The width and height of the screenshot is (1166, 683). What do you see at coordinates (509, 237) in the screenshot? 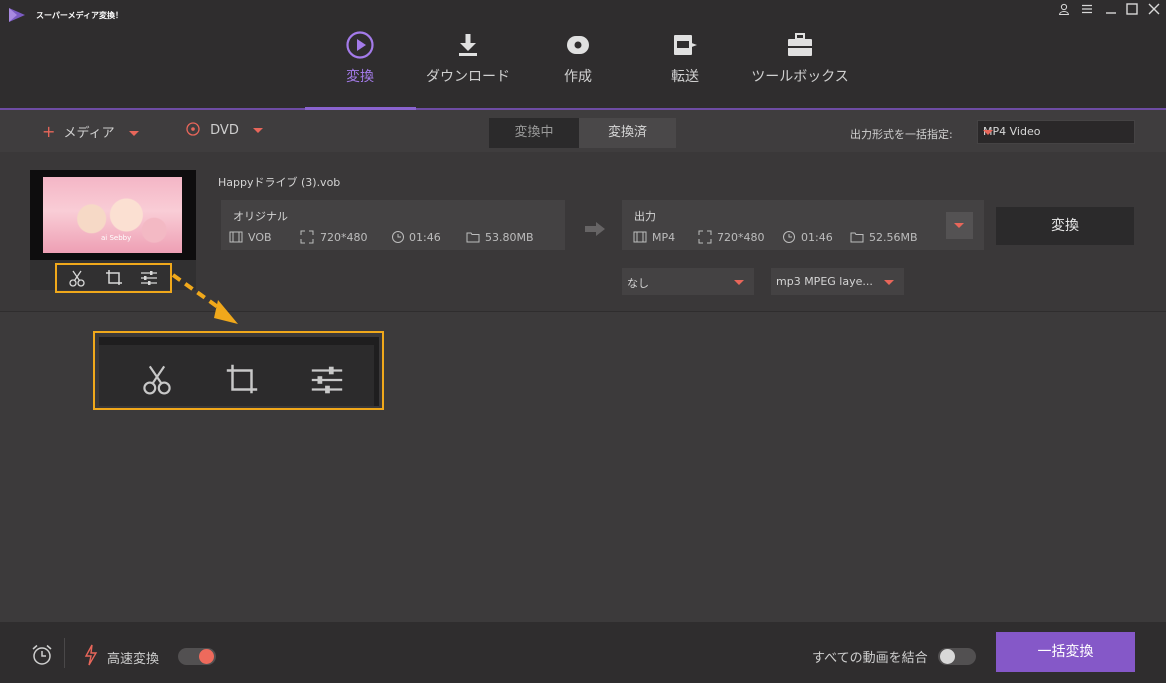
I see `original-size: 53.80MB` at bounding box center [509, 237].